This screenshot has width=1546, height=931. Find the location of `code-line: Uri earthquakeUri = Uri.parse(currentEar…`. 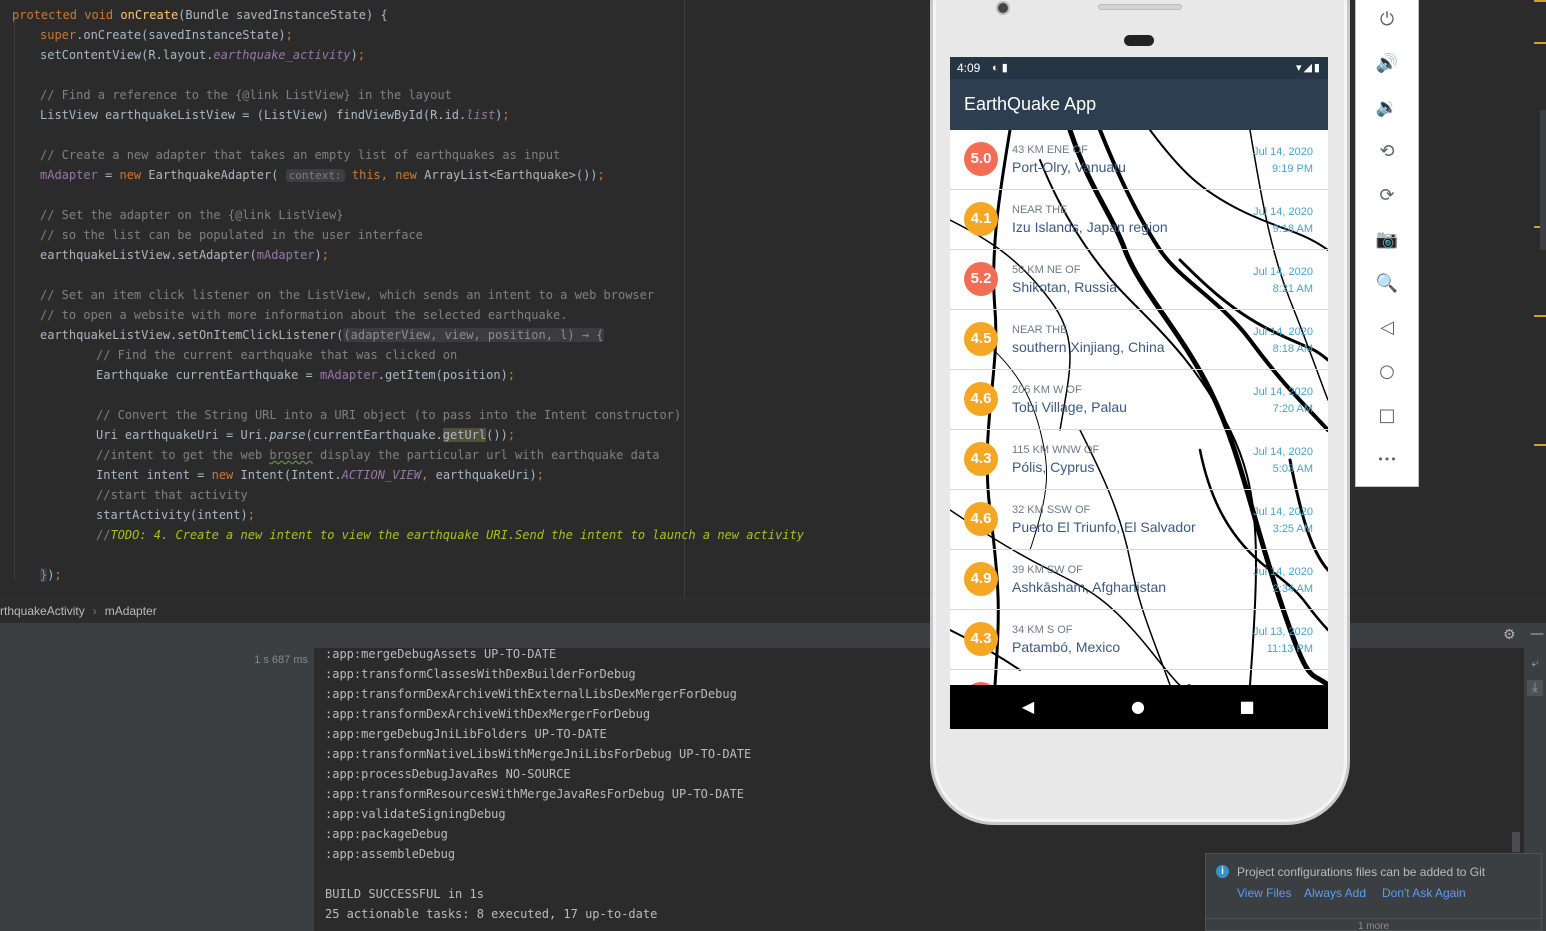

code-line: Uri earthquakeUri = Uri.parse(currentEar… is located at coordinates (305, 435).